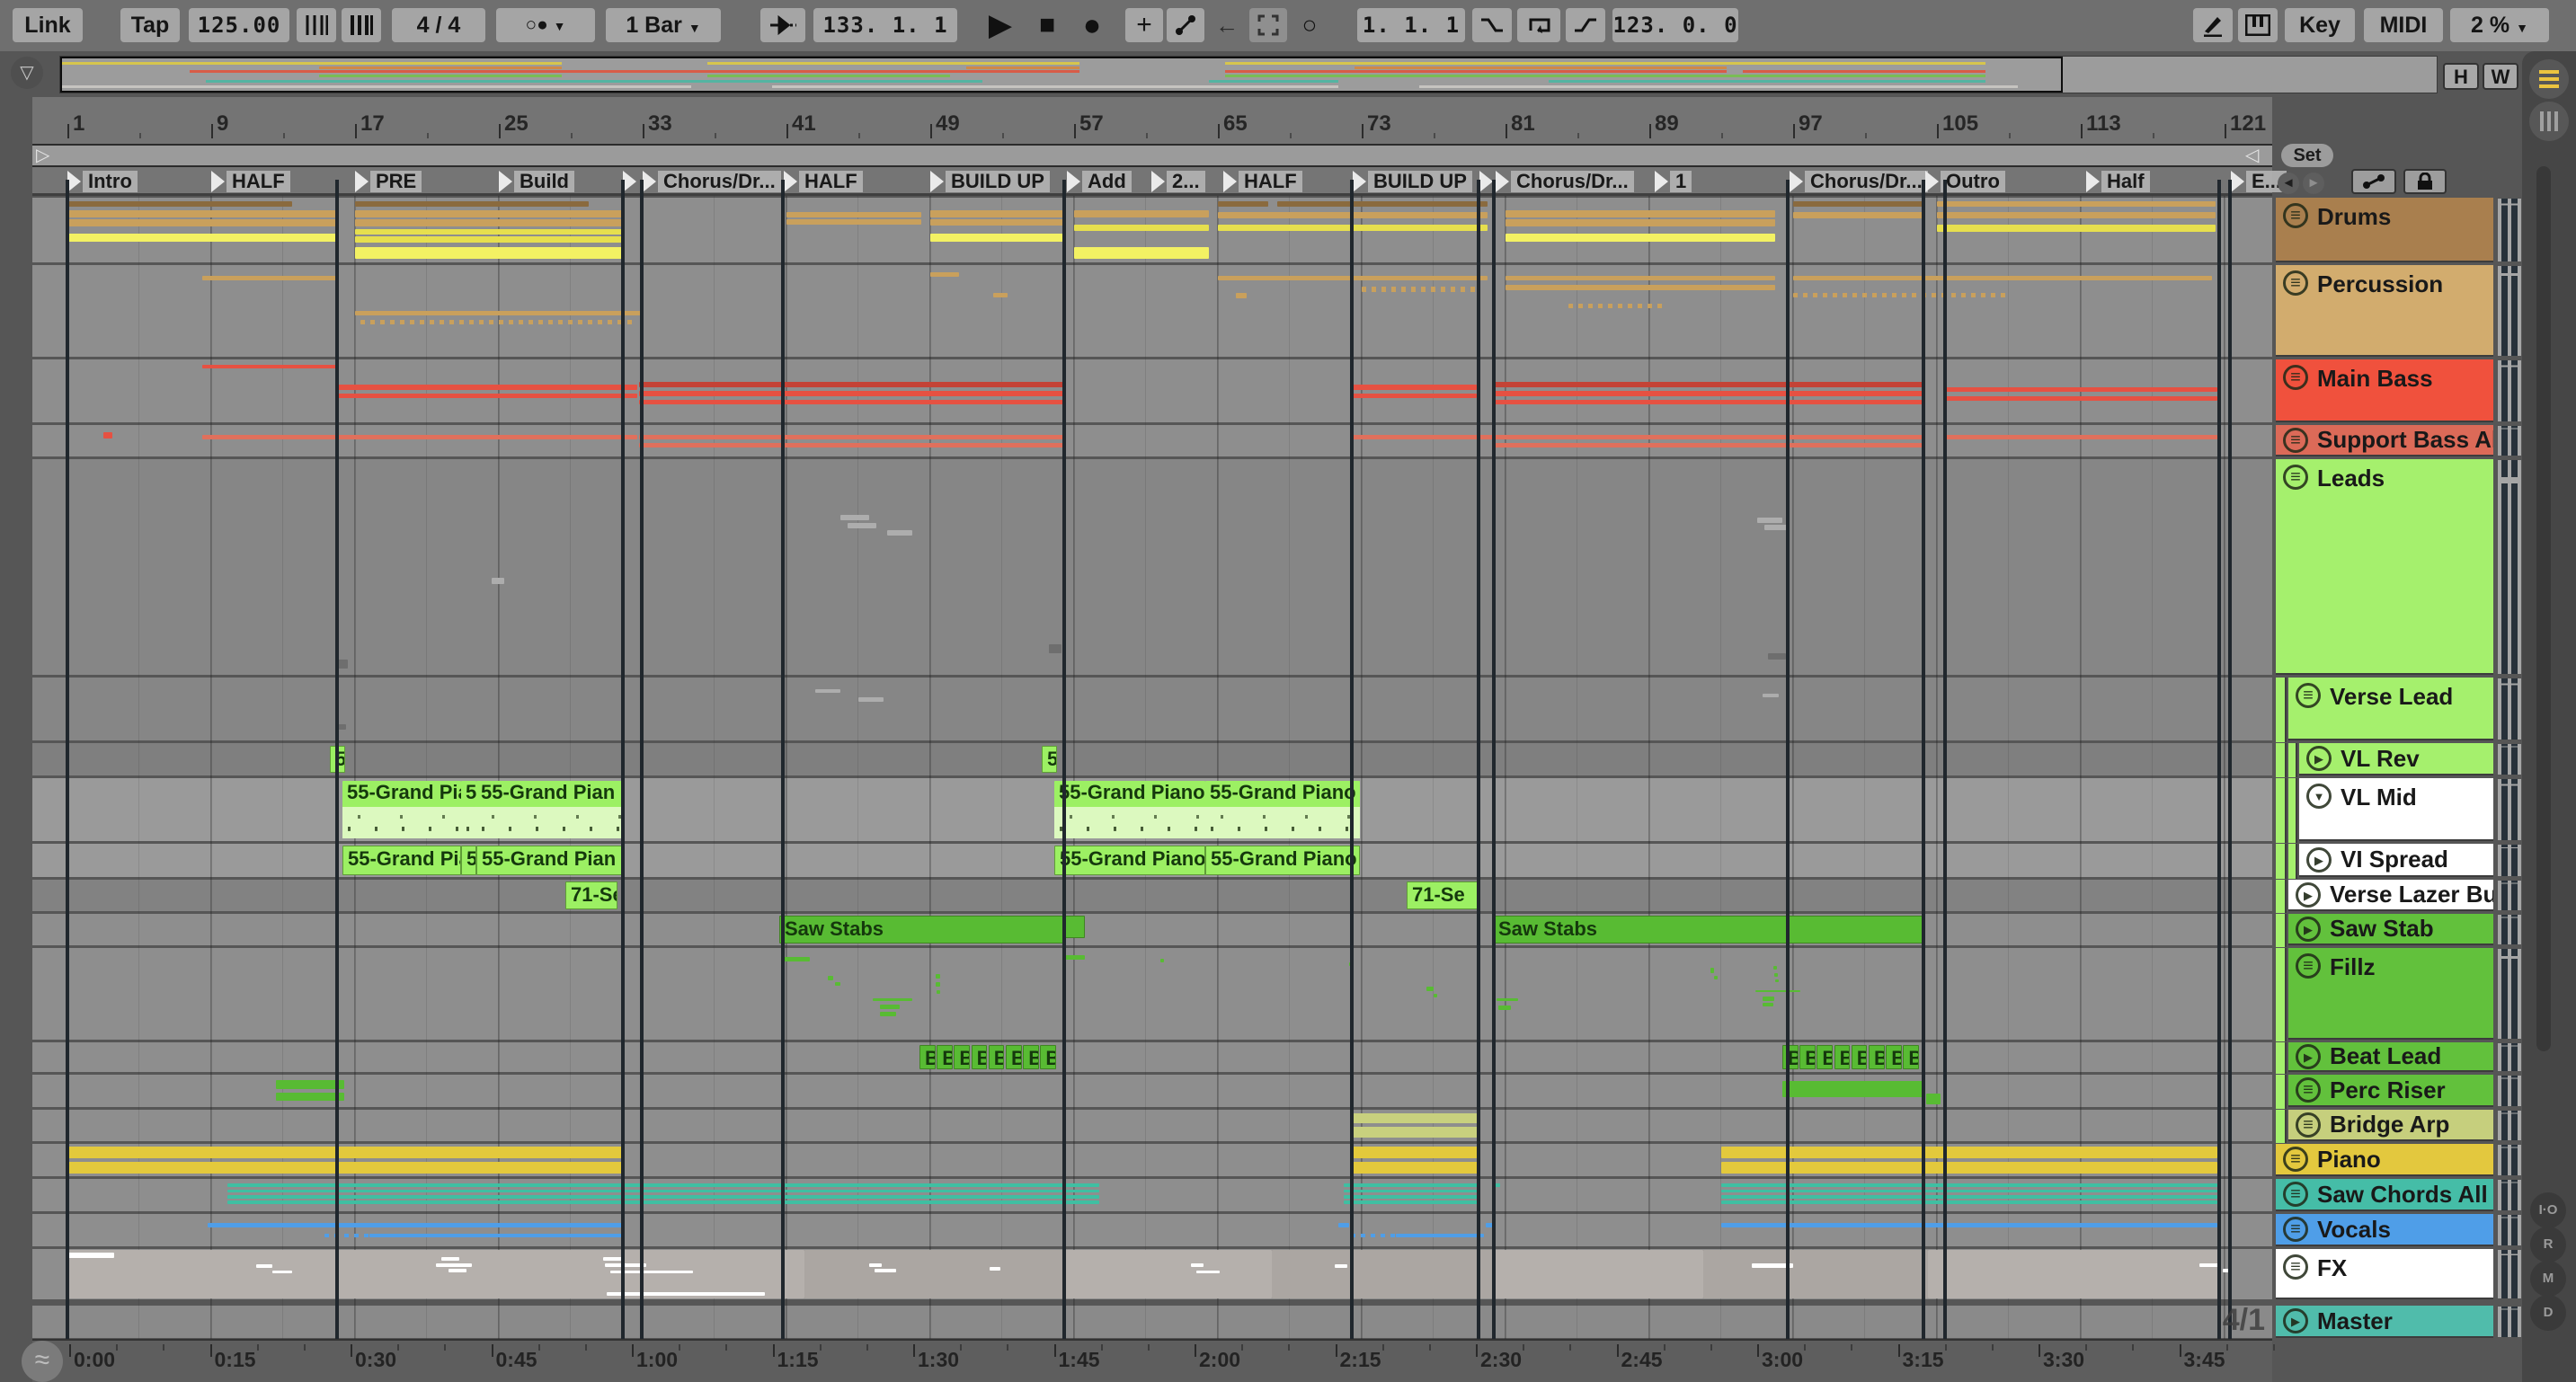 The image size is (2576, 1382). I want to click on track-header-leads: ≡ Leads, so click(2384, 567).